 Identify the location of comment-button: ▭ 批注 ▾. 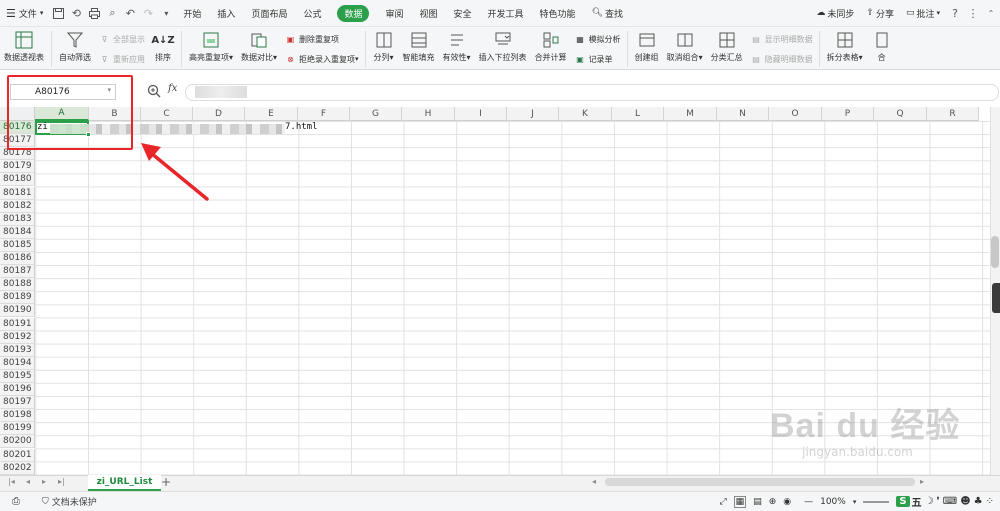
(923, 13).